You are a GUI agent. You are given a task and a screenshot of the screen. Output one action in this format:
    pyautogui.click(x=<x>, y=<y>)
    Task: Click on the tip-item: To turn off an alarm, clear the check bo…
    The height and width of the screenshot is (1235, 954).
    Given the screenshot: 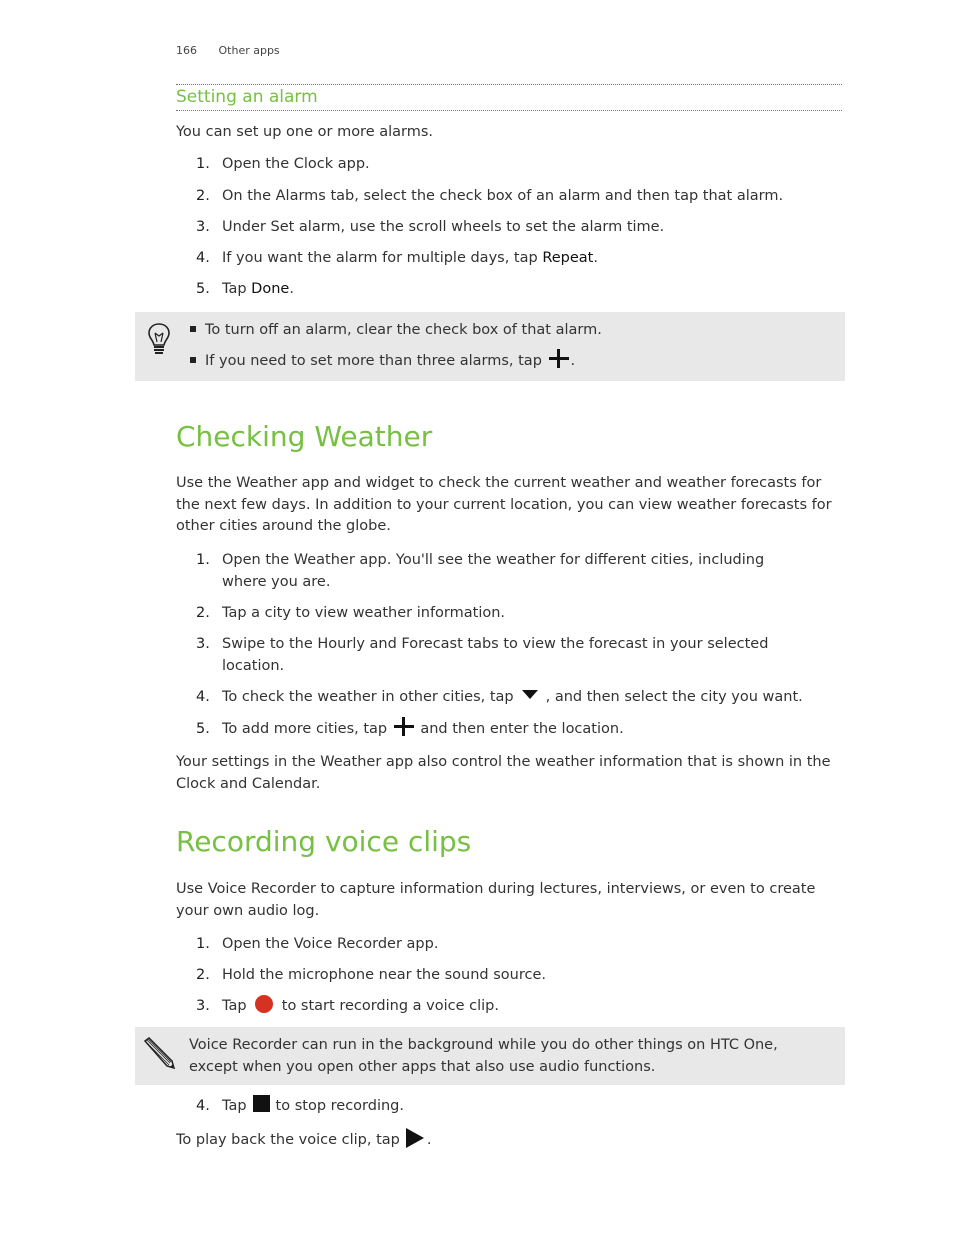 What is the action you would take?
    pyautogui.click(x=403, y=330)
    